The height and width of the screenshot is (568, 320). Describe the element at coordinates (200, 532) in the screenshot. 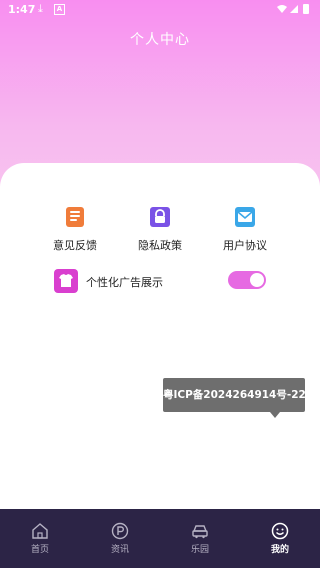

I see `car-icon` at that location.